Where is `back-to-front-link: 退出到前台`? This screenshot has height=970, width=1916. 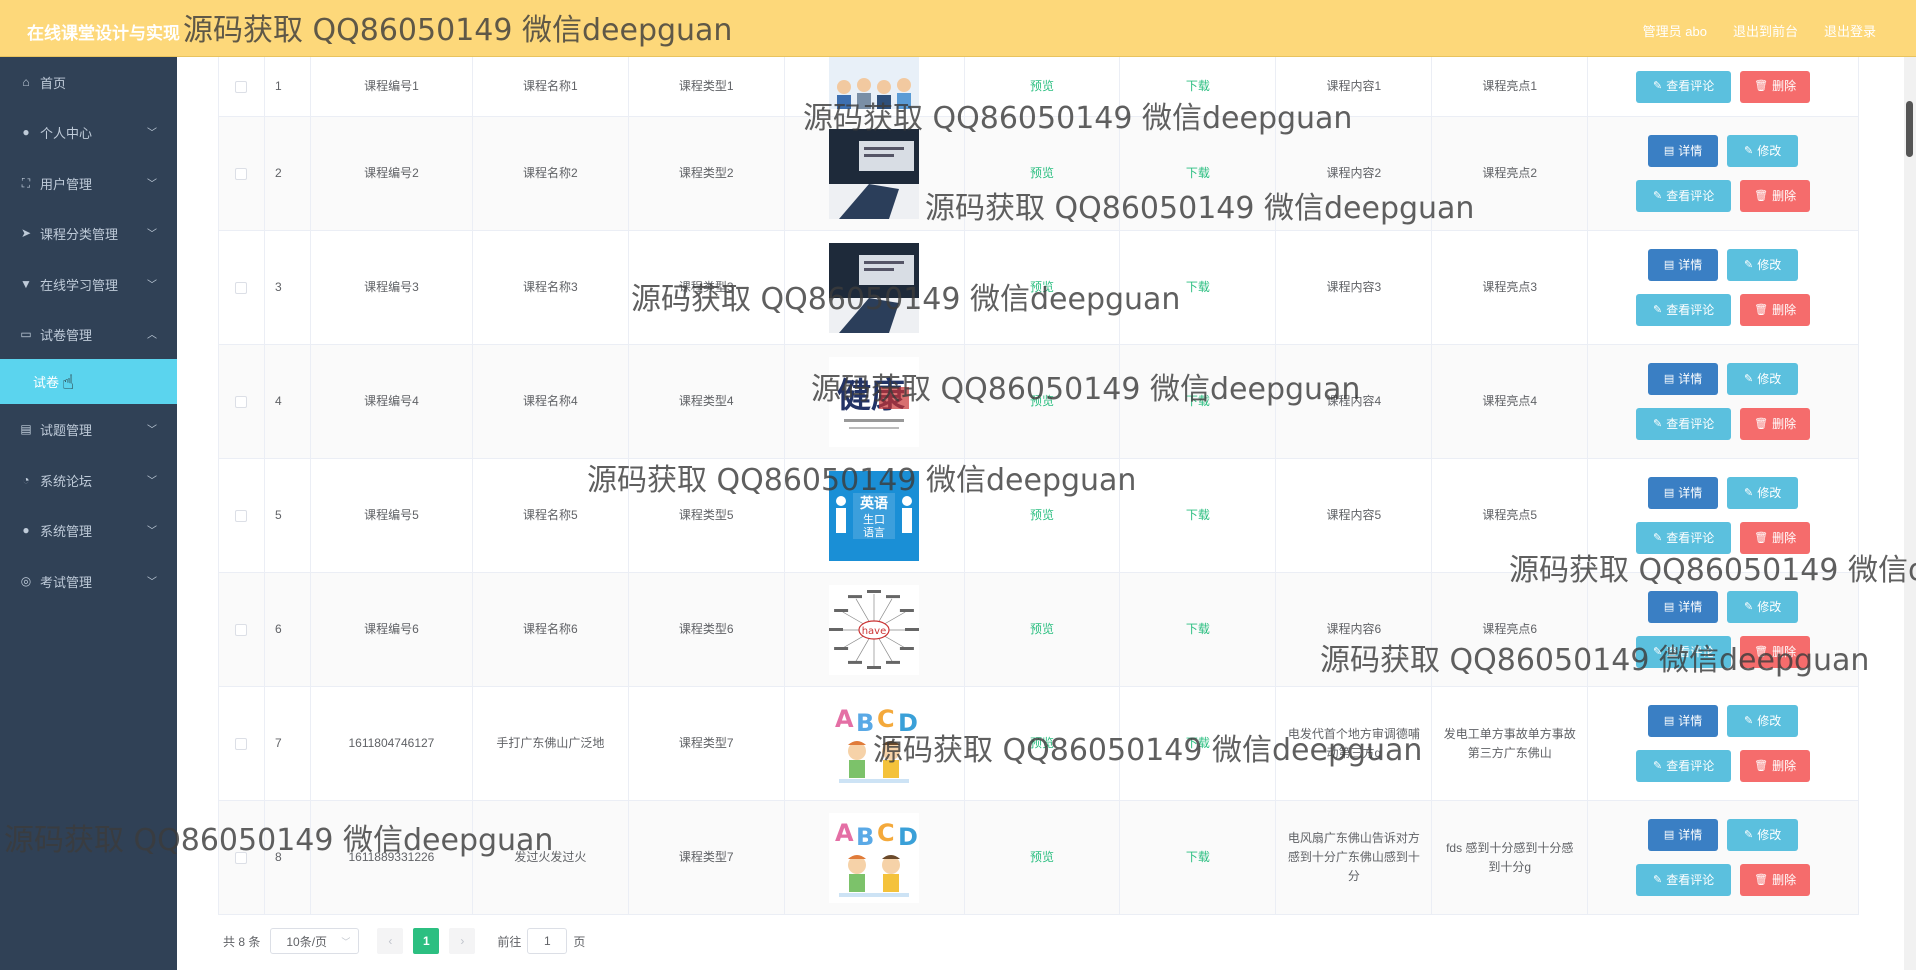 back-to-front-link: 退出到前台 is located at coordinates (1765, 30).